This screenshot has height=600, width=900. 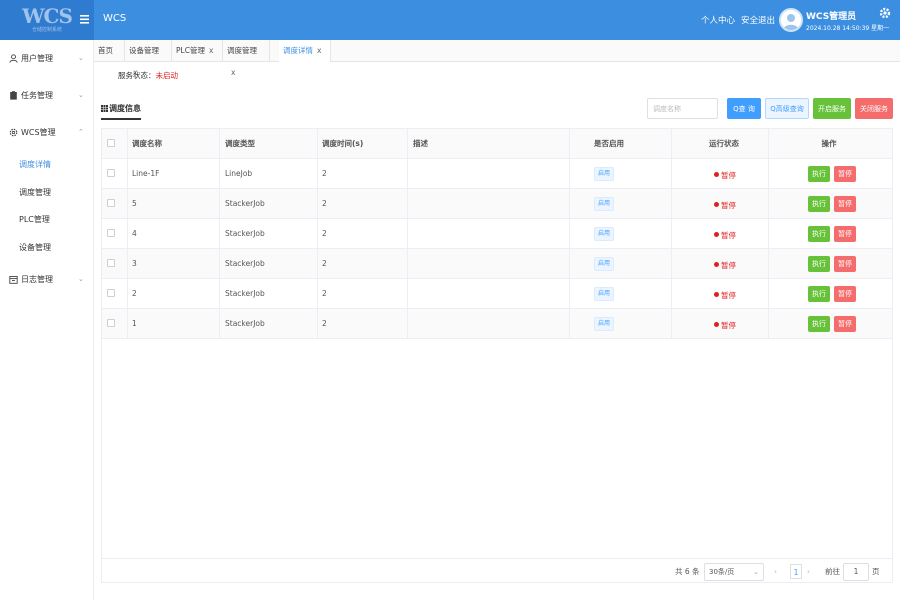 What do you see at coordinates (13, 279) in the screenshot?
I see `calendar-icon` at bounding box center [13, 279].